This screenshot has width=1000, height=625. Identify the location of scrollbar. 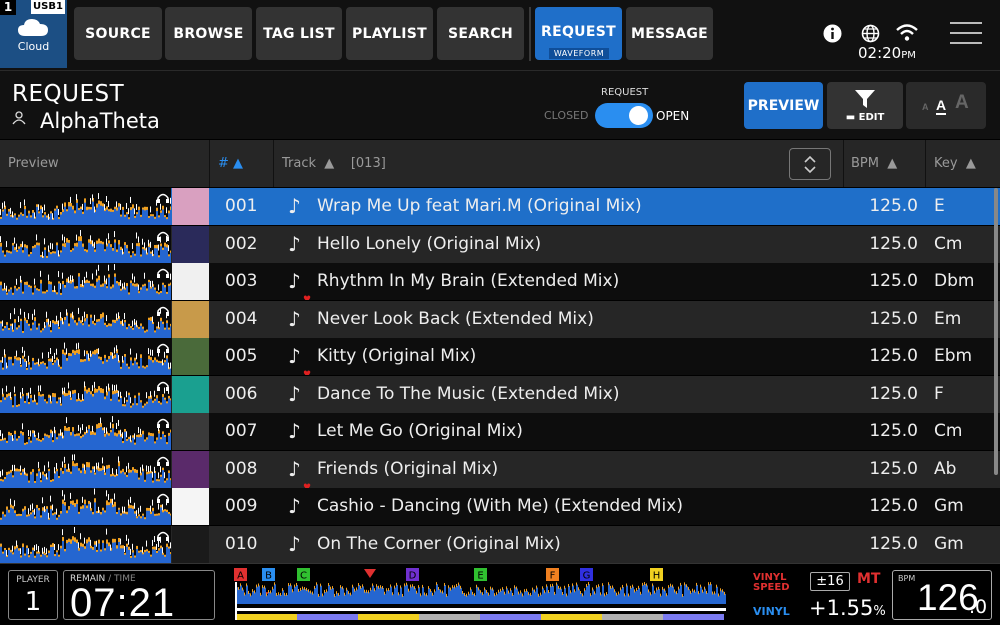
(996, 331).